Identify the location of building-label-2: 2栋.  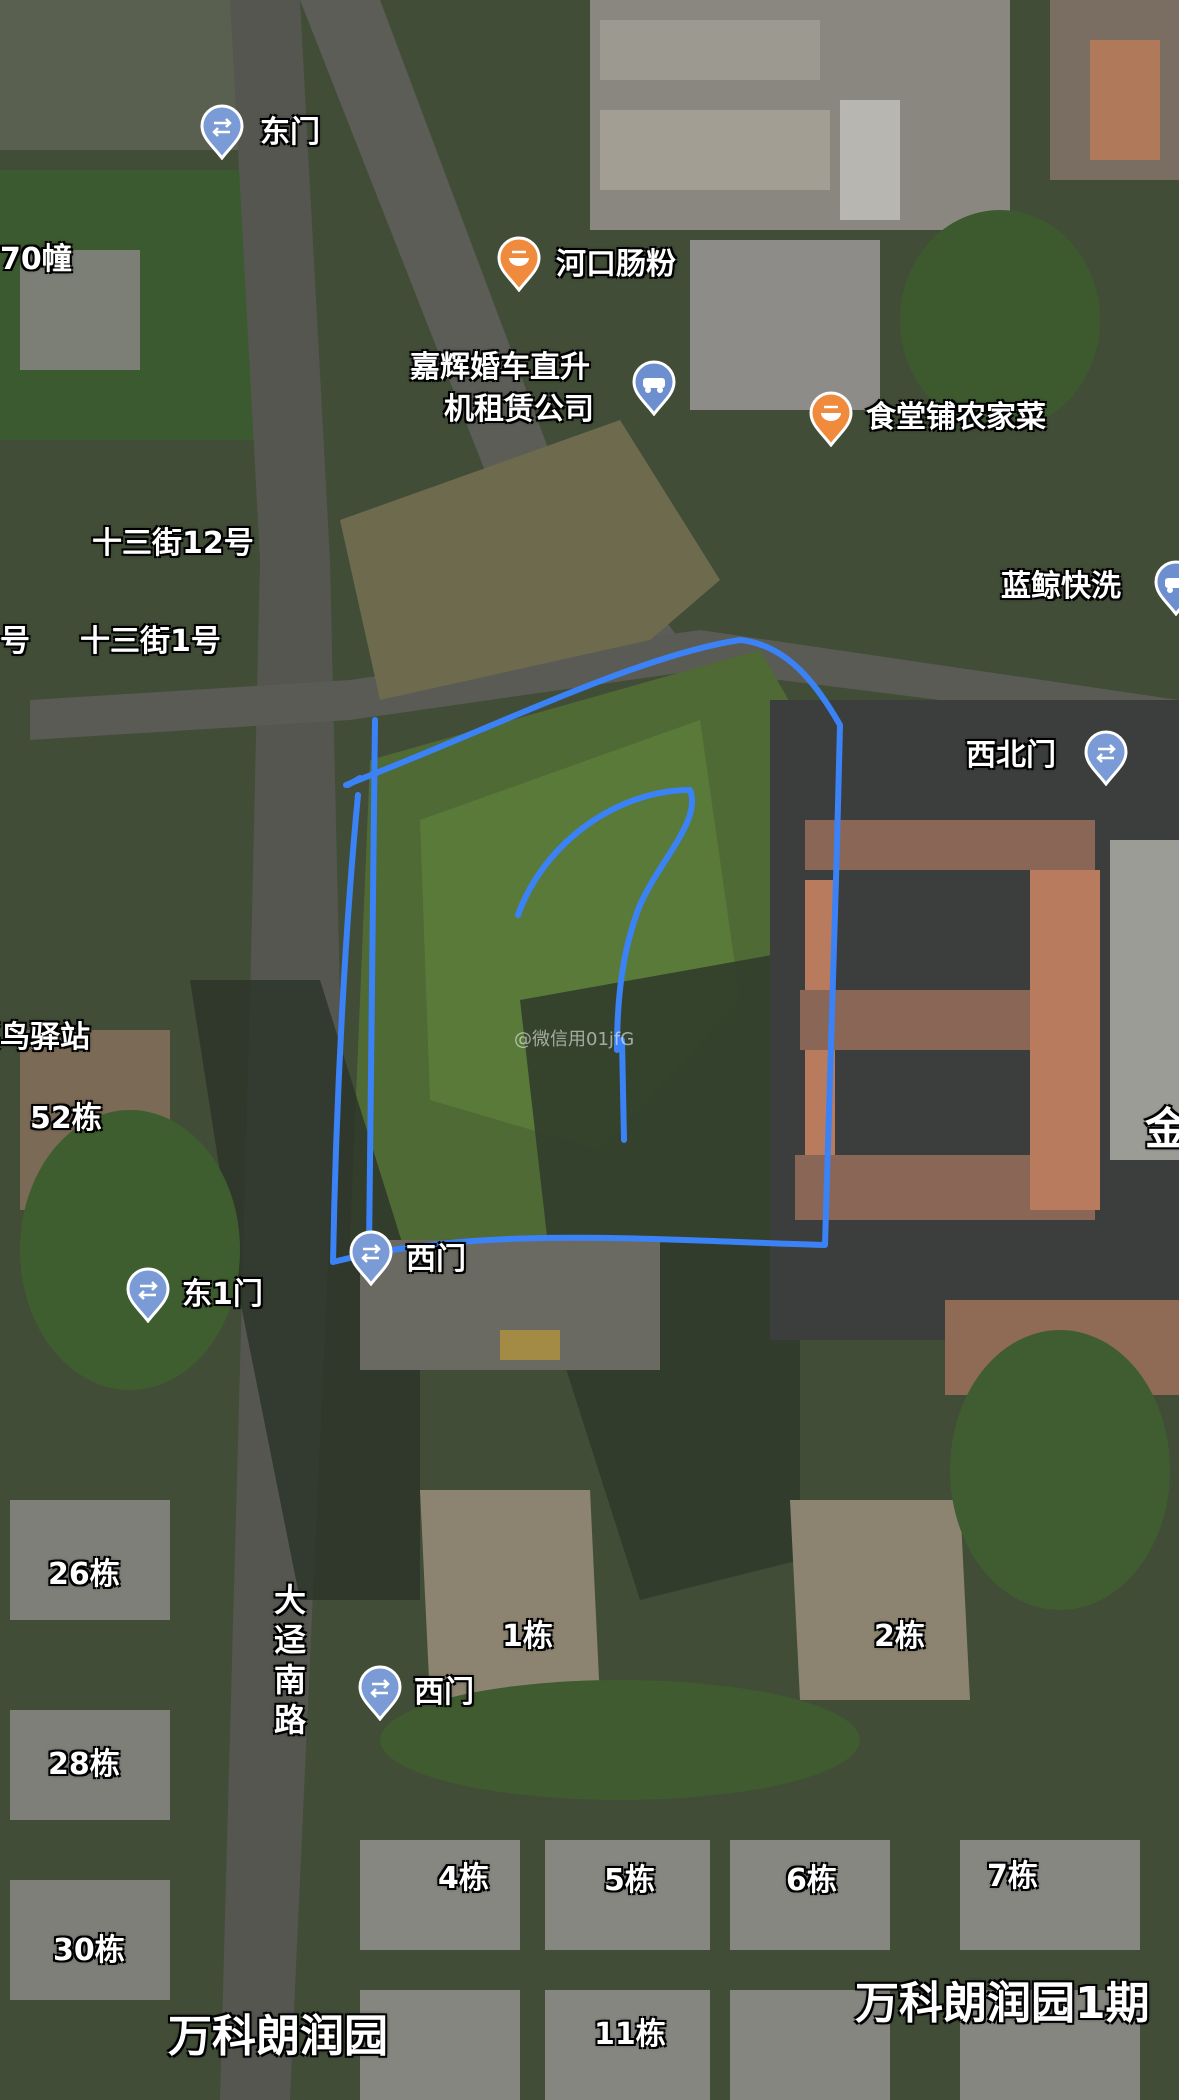
(899, 1636).